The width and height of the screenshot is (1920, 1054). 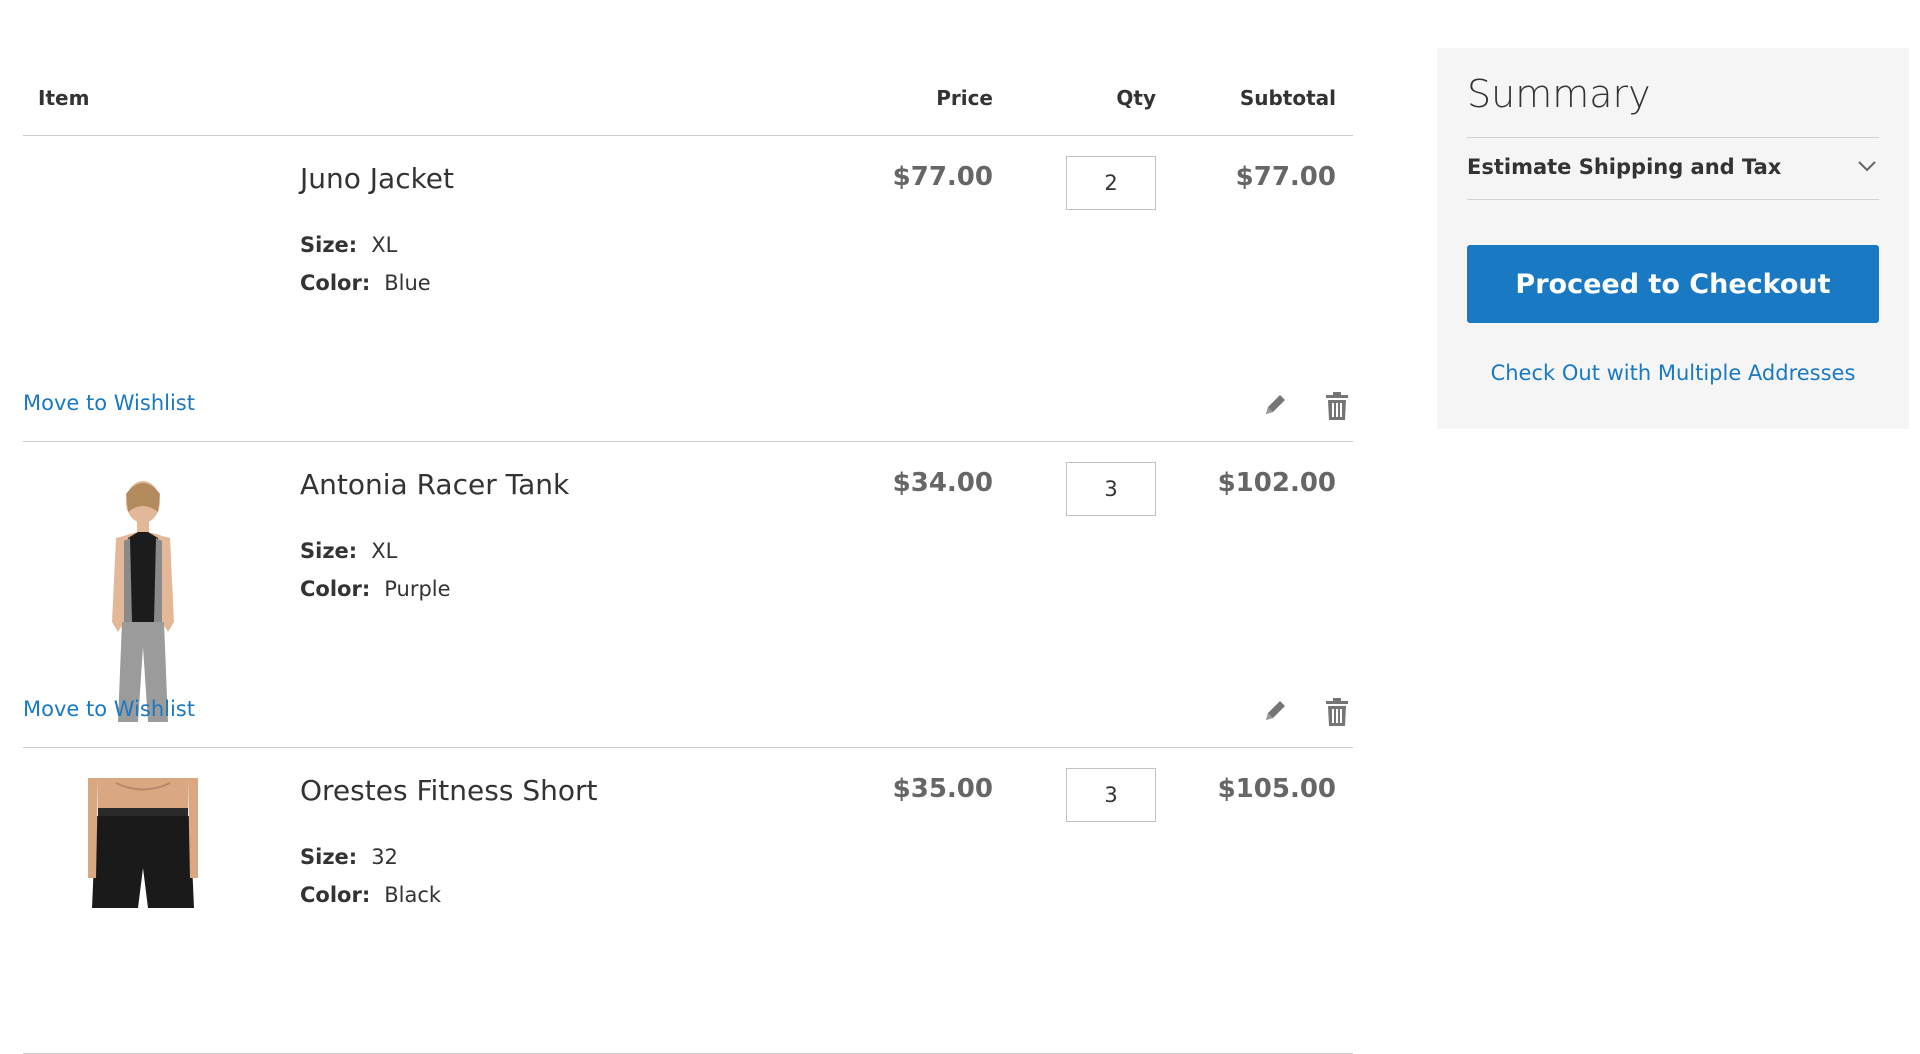 I want to click on estimate-shipping-toggle: Estimate Shipping and Tax, so click(x=1673, y=169).